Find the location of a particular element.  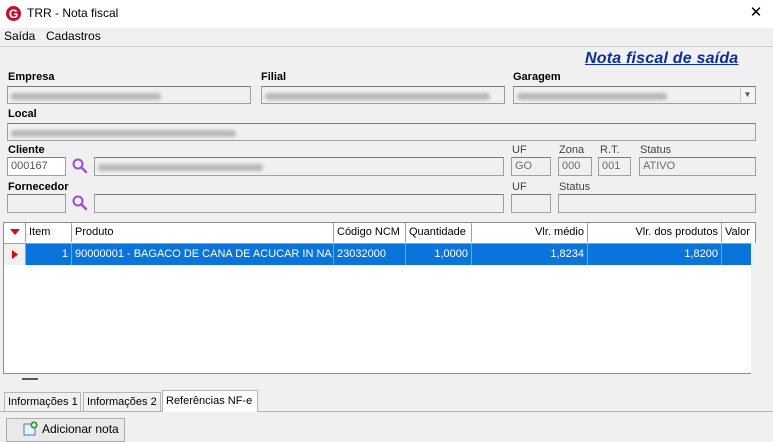

garagem-select: ▼ is located at coordinates (634, 95).